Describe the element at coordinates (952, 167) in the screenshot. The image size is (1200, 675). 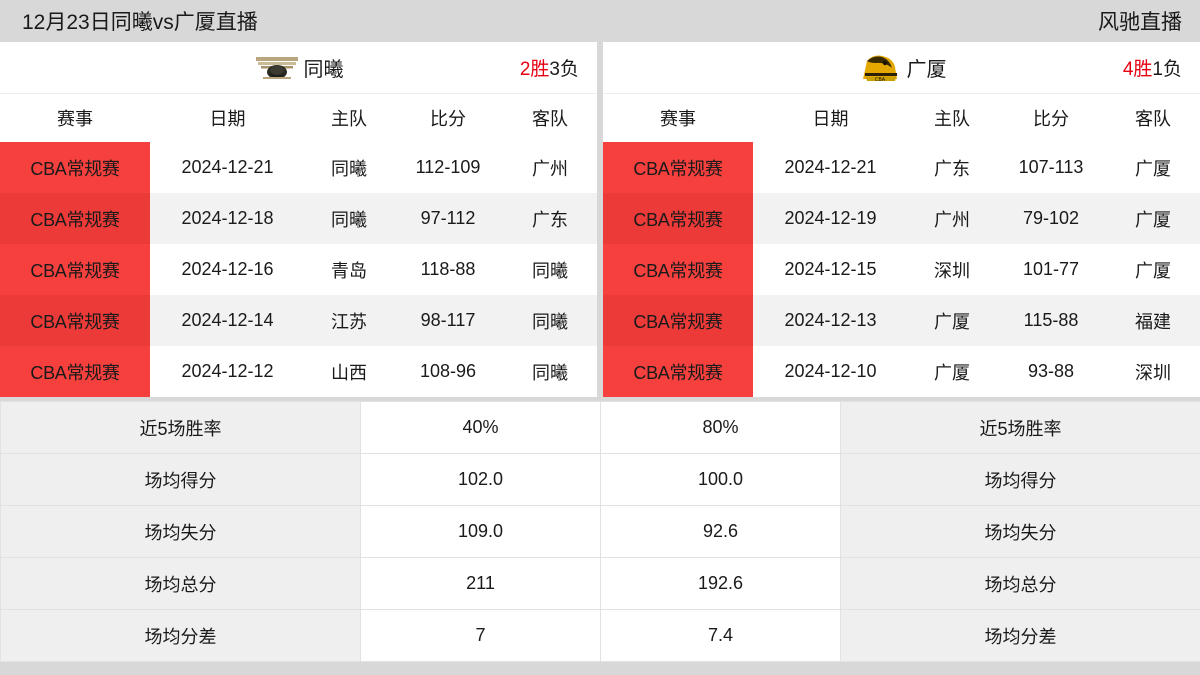
I see `home-team: 广东` at that location.